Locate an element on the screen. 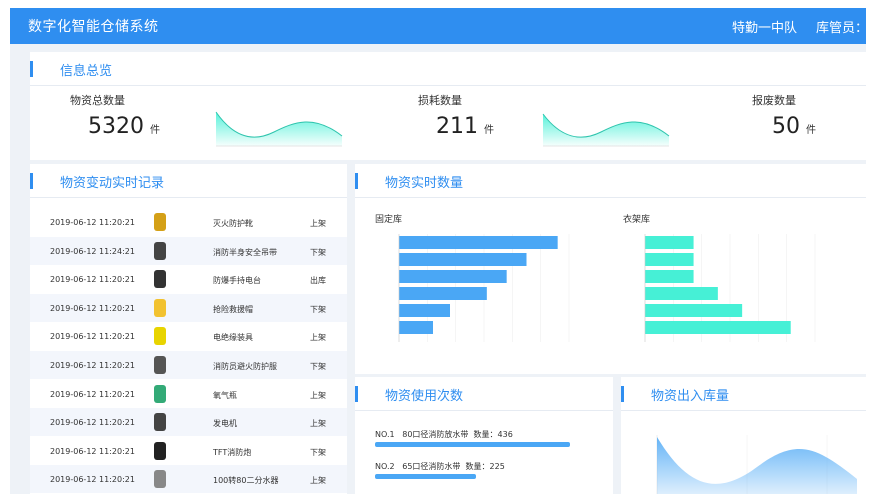 This screenshot has width=875, height=502. record-row: 2019-06-12 11:20:21 消防员避火防护服 下架 is located at coordinates (188, 365).